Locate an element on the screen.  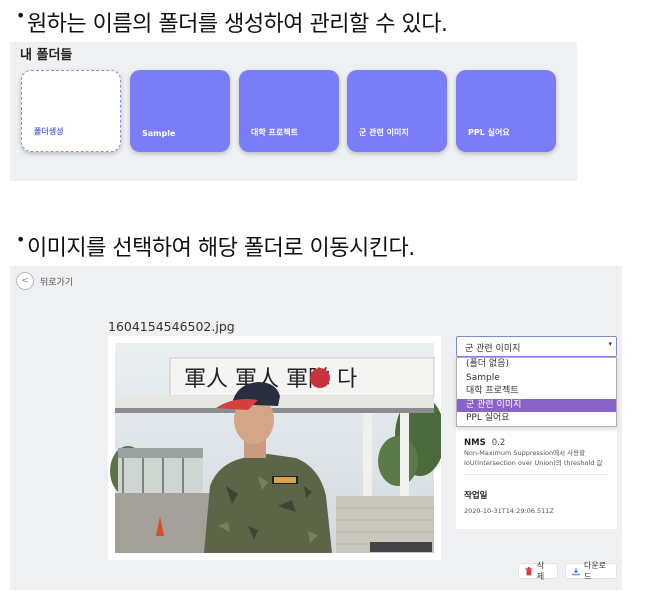
folder-dropdown-list: (폴더 없음) Sample 대학 프로젝트 군 관련 이미지 PPL 실어요 is located at coordinates (536, 392).